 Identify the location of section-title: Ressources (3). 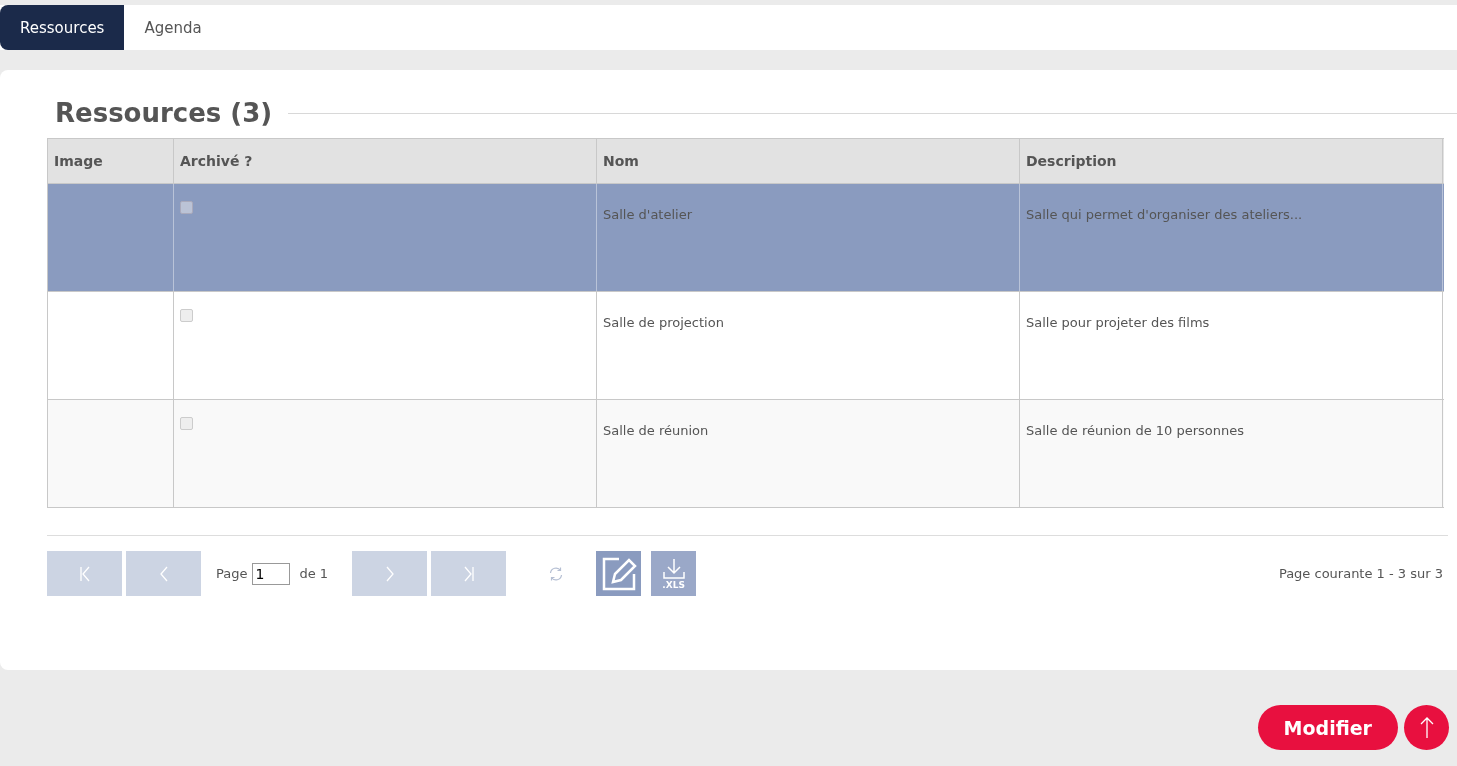
(164, 113).